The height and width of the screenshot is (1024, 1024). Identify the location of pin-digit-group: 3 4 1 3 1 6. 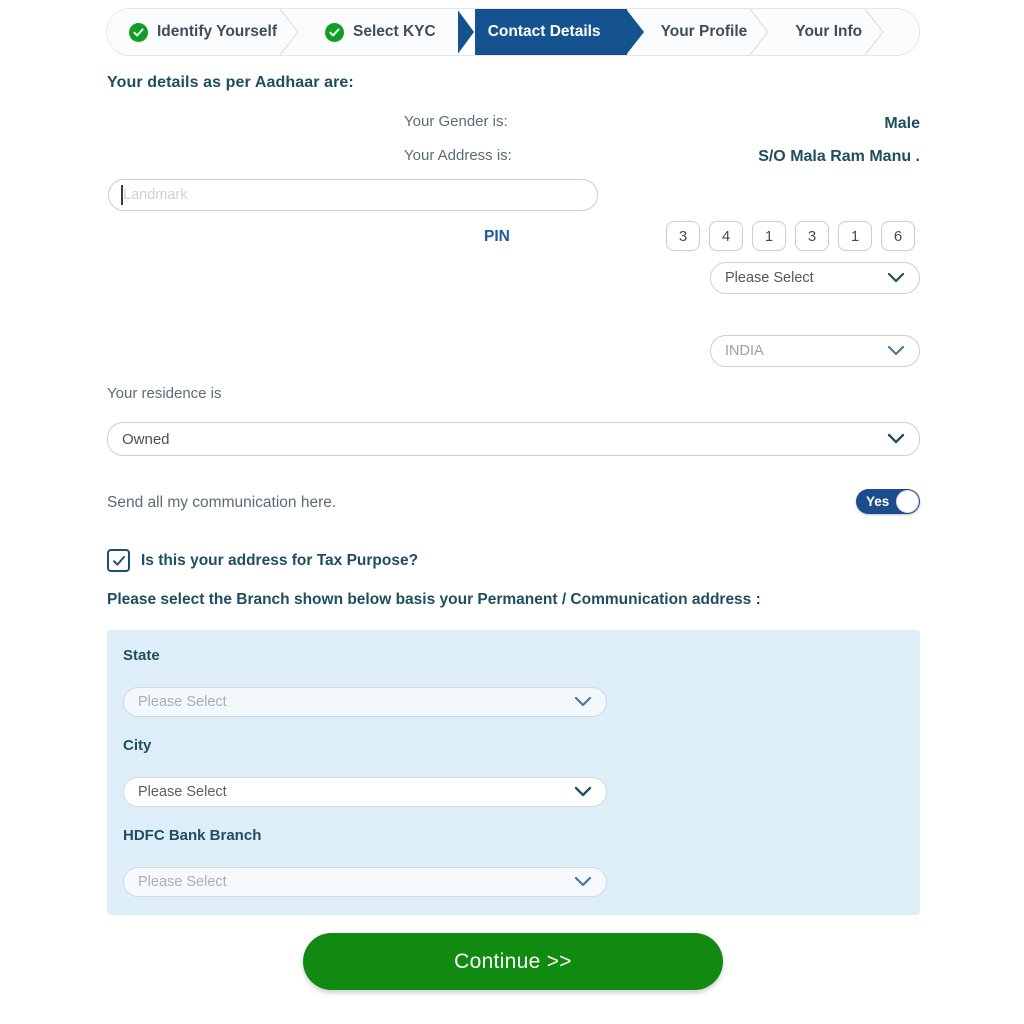
(790, 236).